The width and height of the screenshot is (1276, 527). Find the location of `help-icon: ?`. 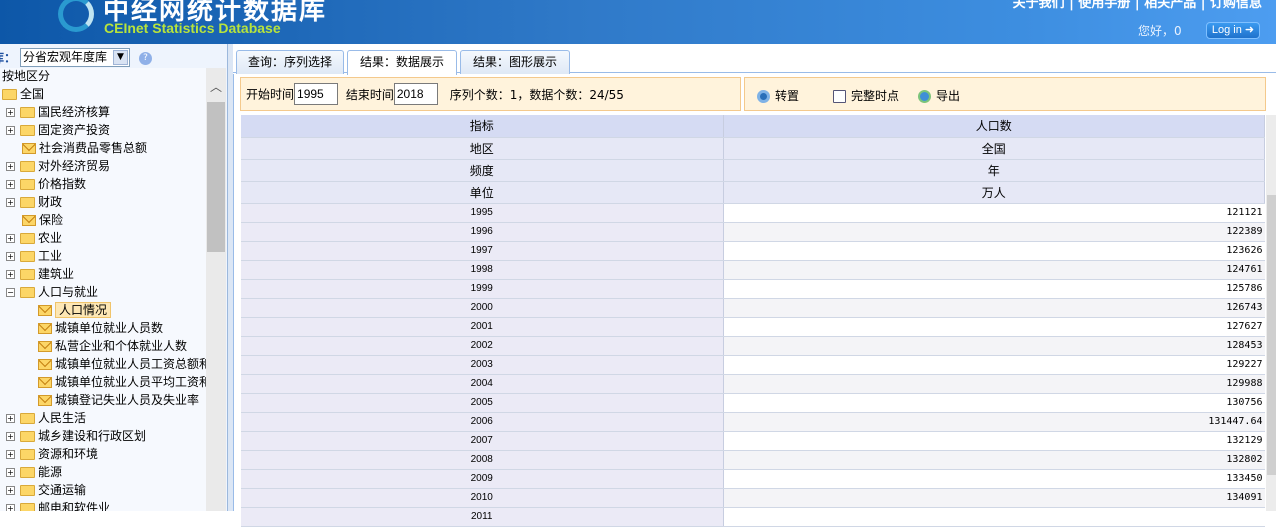

help-icon: ? is located at coordinates (145, 58).